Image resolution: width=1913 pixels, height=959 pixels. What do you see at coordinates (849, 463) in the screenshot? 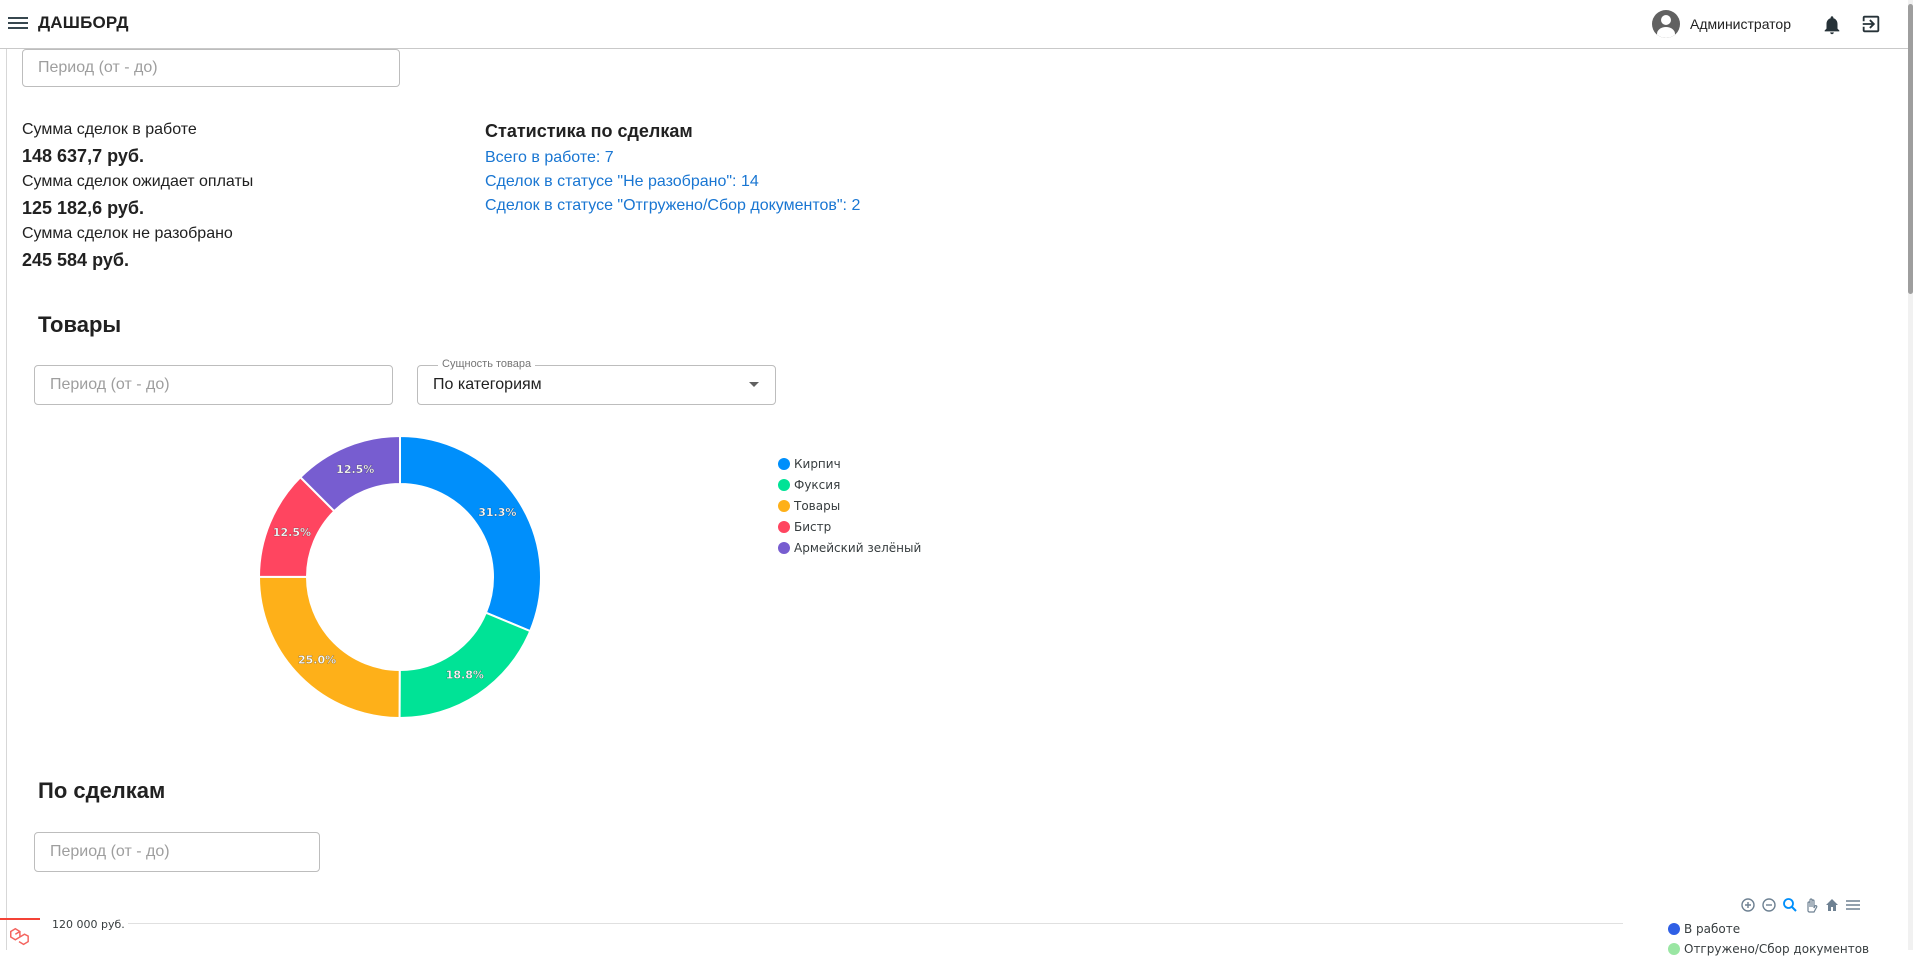
I see `legend-item: Кирпич` at bounding box center [849, 463].